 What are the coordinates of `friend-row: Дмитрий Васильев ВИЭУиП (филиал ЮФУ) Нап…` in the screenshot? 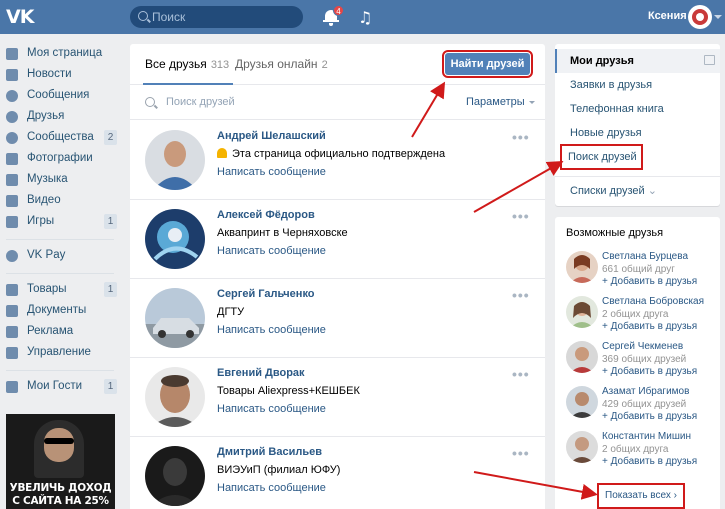 It's located at (337, 473).